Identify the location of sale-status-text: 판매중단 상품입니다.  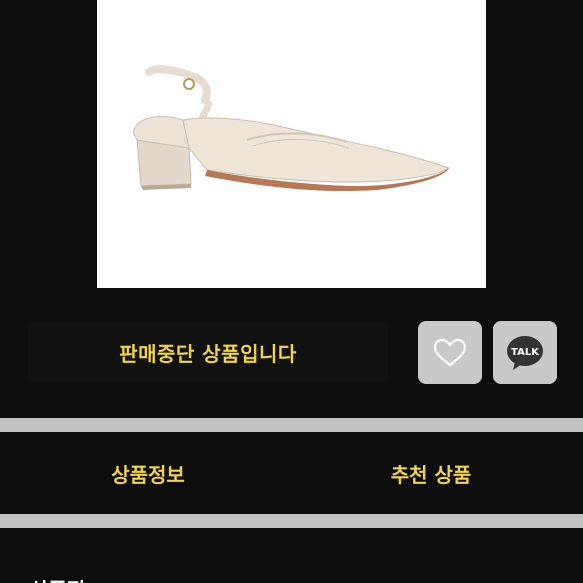
(208, 353).